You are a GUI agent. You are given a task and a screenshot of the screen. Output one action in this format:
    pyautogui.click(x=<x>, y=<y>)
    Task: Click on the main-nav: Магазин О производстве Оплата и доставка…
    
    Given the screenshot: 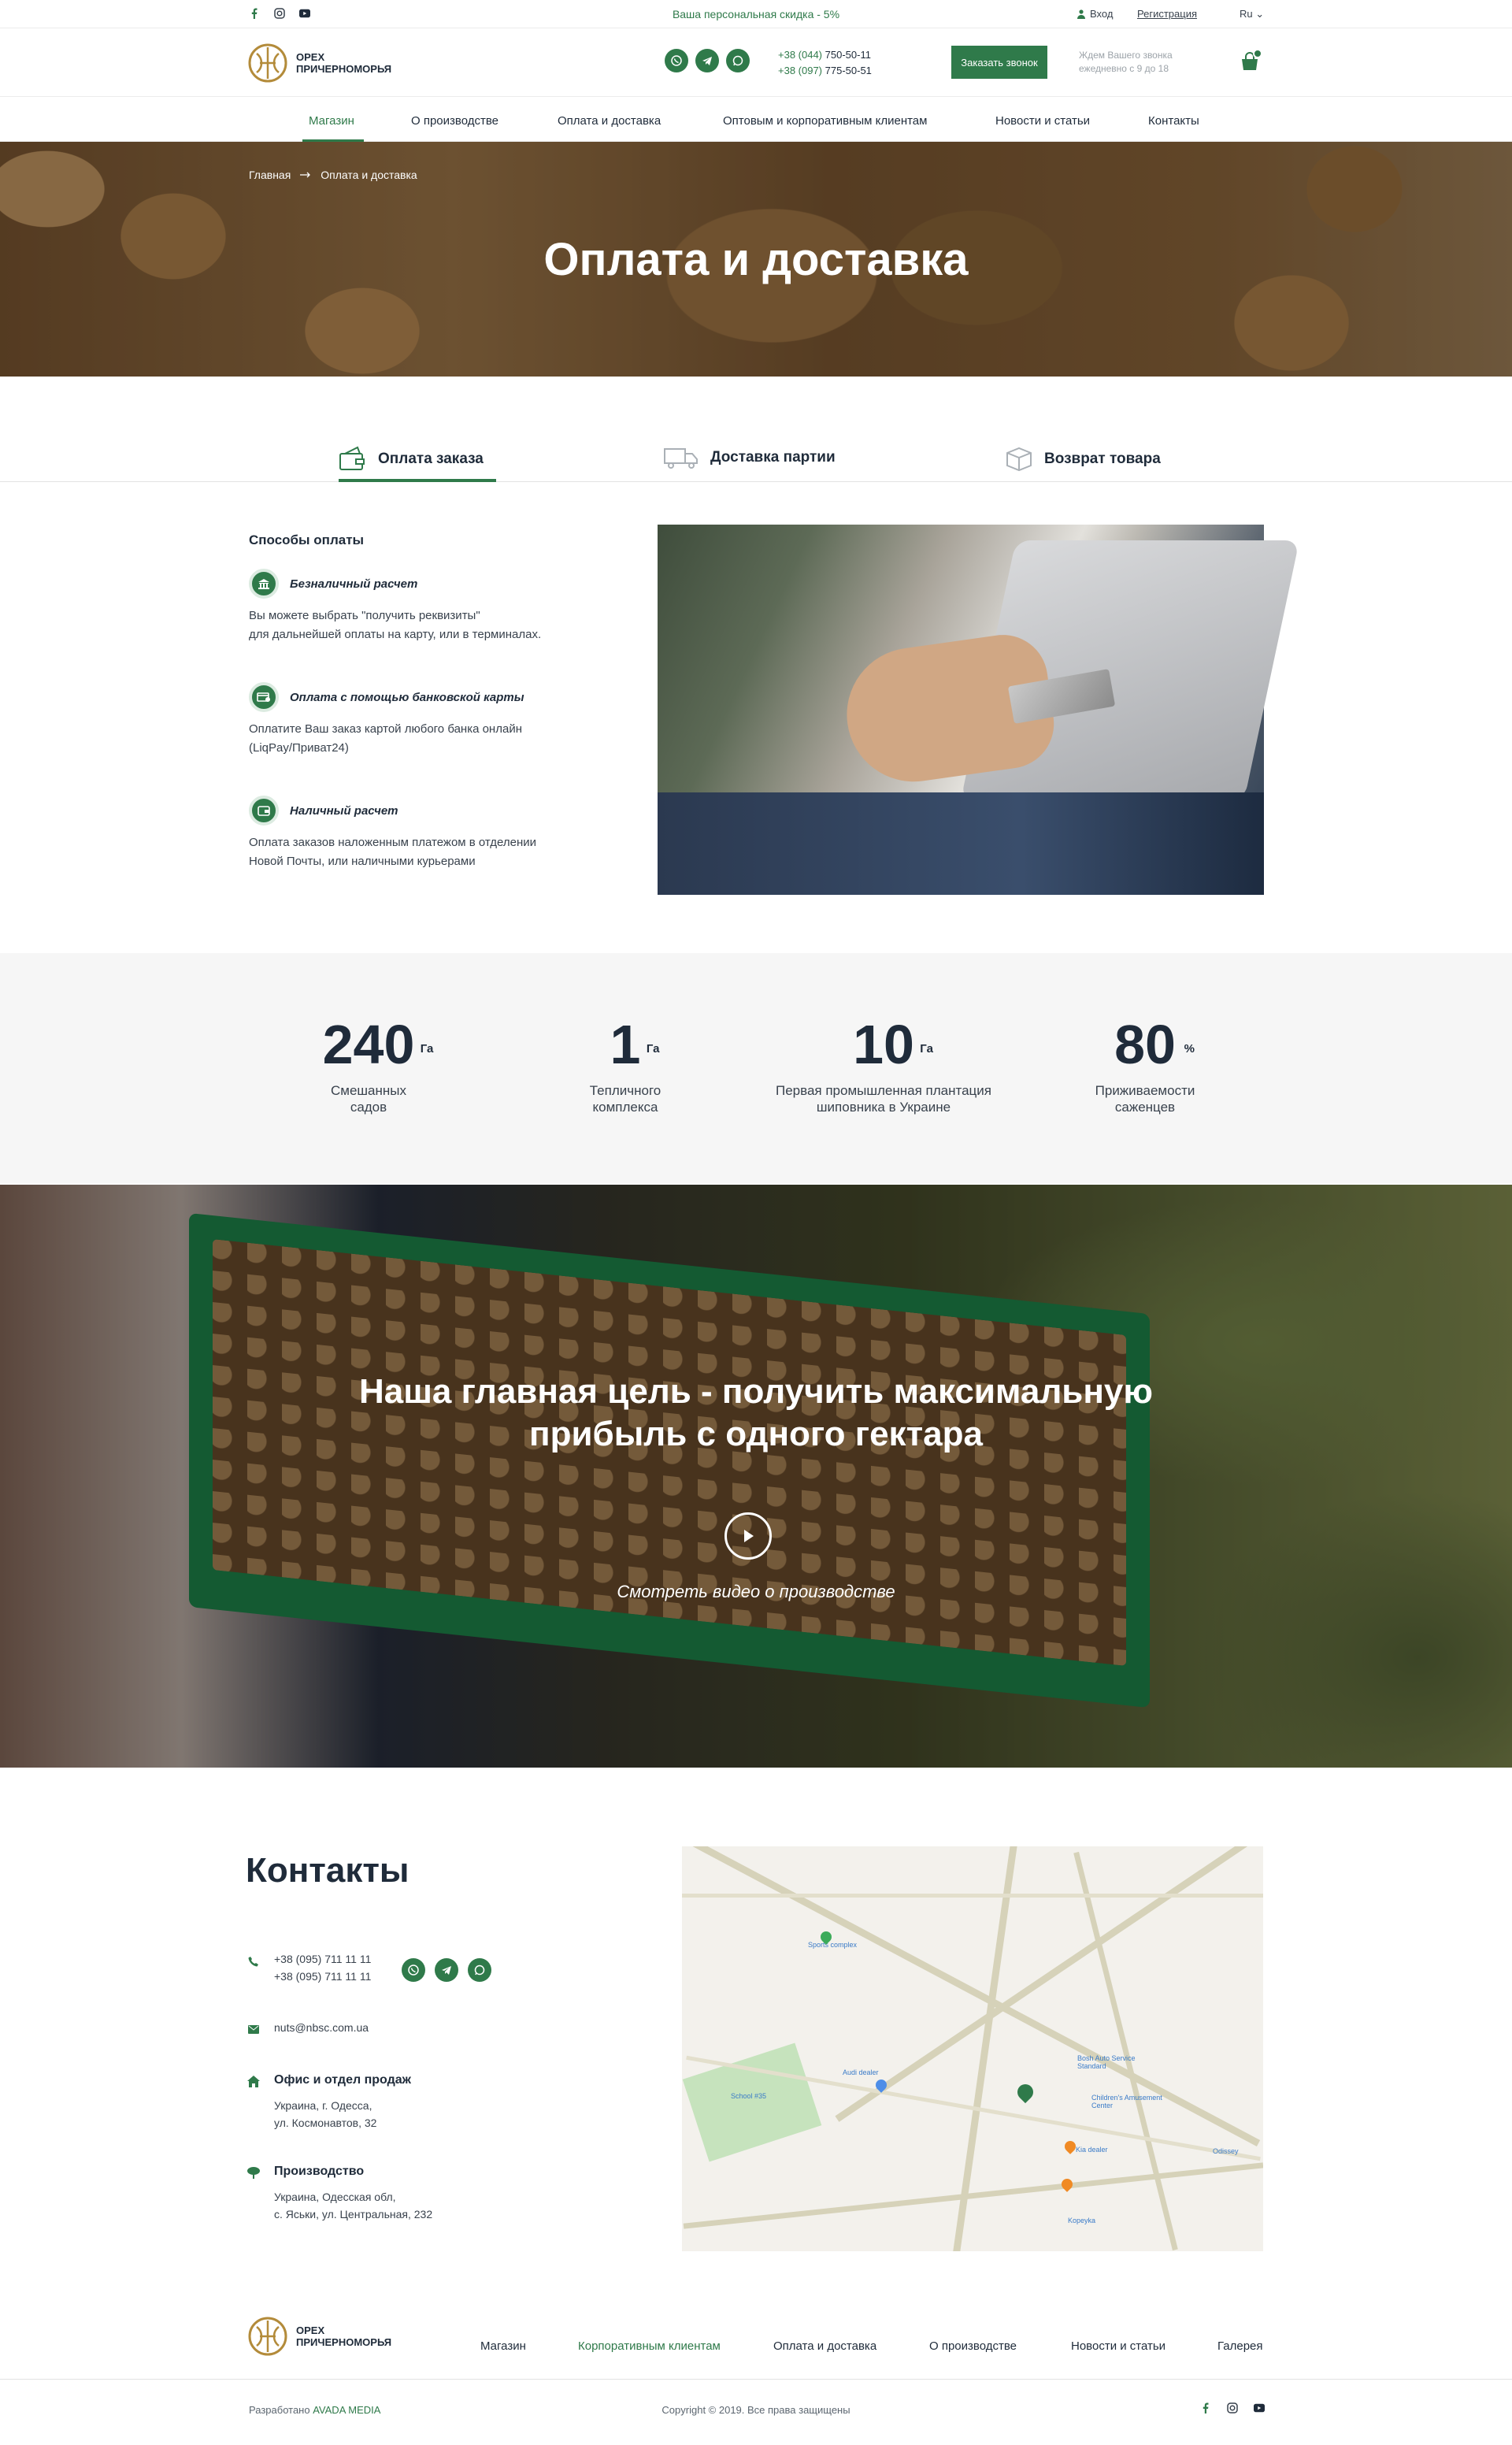 What is the action you would take?
    pyautogui.click(x=756, y=119)
    